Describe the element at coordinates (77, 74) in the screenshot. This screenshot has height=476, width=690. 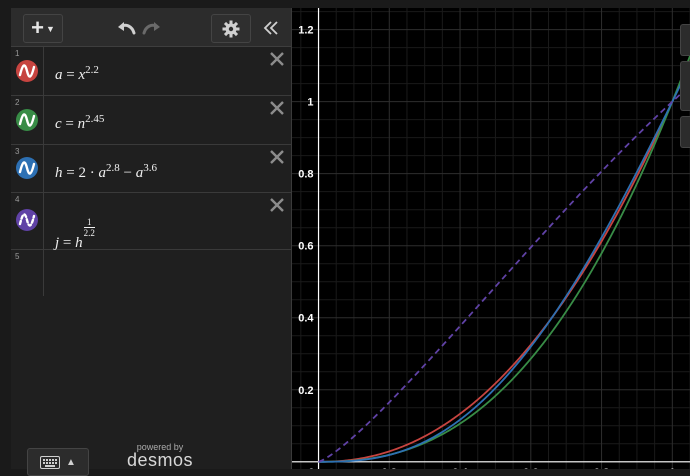
I see `expression-math: a = x2.2` at that location.